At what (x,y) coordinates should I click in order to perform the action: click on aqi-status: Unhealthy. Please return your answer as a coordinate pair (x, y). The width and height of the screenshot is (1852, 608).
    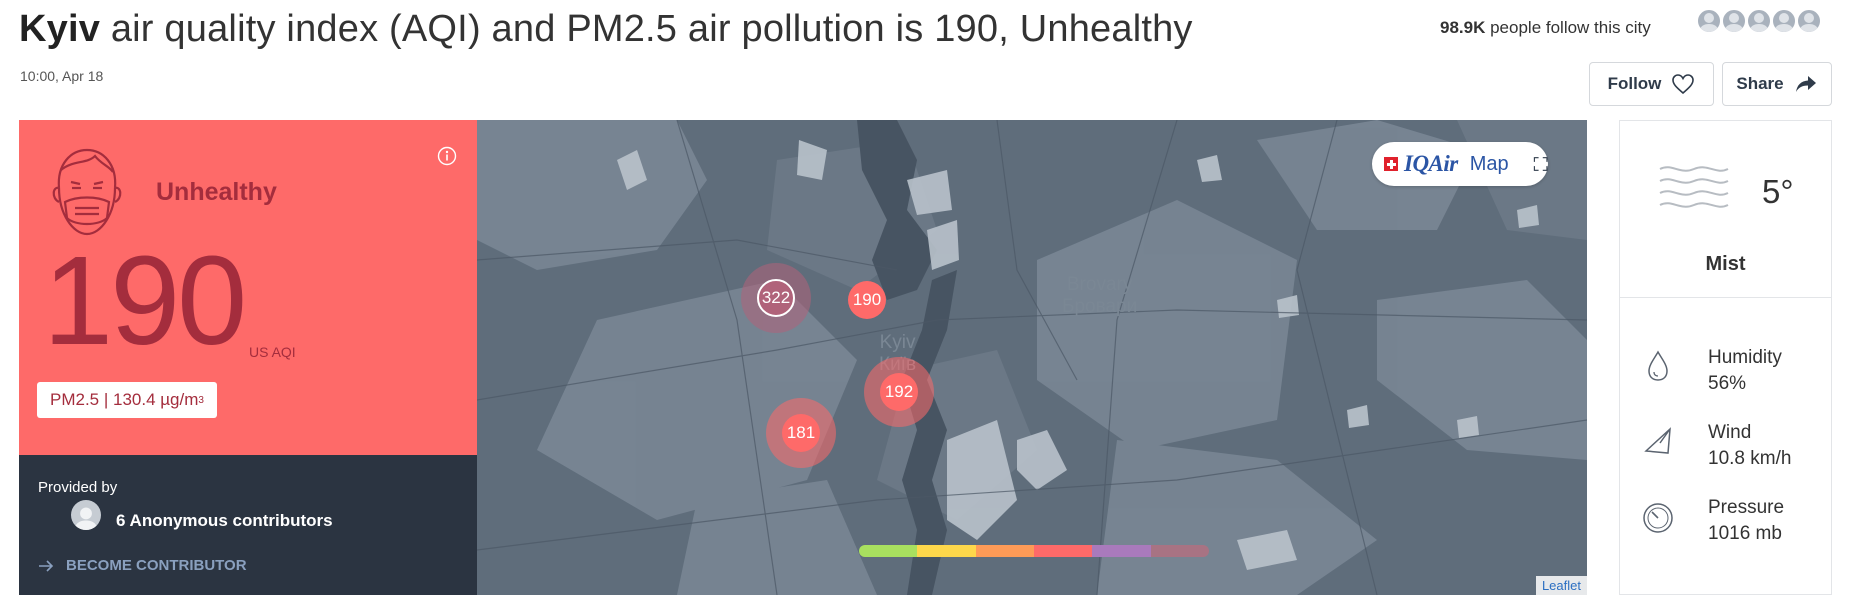
    Looking at the image, I should click on (216, 192).